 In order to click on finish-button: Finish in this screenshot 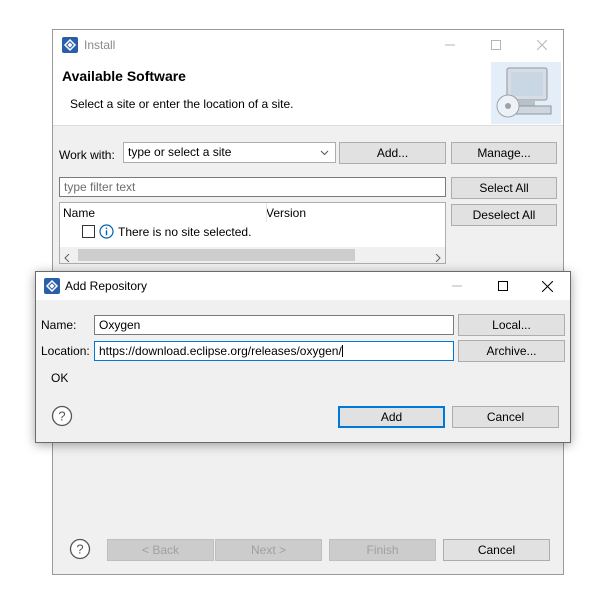, I will do `click(382, 550)`.